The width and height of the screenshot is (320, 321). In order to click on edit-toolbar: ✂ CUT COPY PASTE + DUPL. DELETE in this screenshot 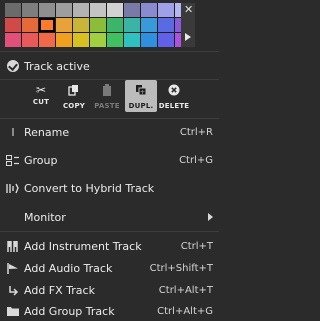, I will do `click(109, 97)`.